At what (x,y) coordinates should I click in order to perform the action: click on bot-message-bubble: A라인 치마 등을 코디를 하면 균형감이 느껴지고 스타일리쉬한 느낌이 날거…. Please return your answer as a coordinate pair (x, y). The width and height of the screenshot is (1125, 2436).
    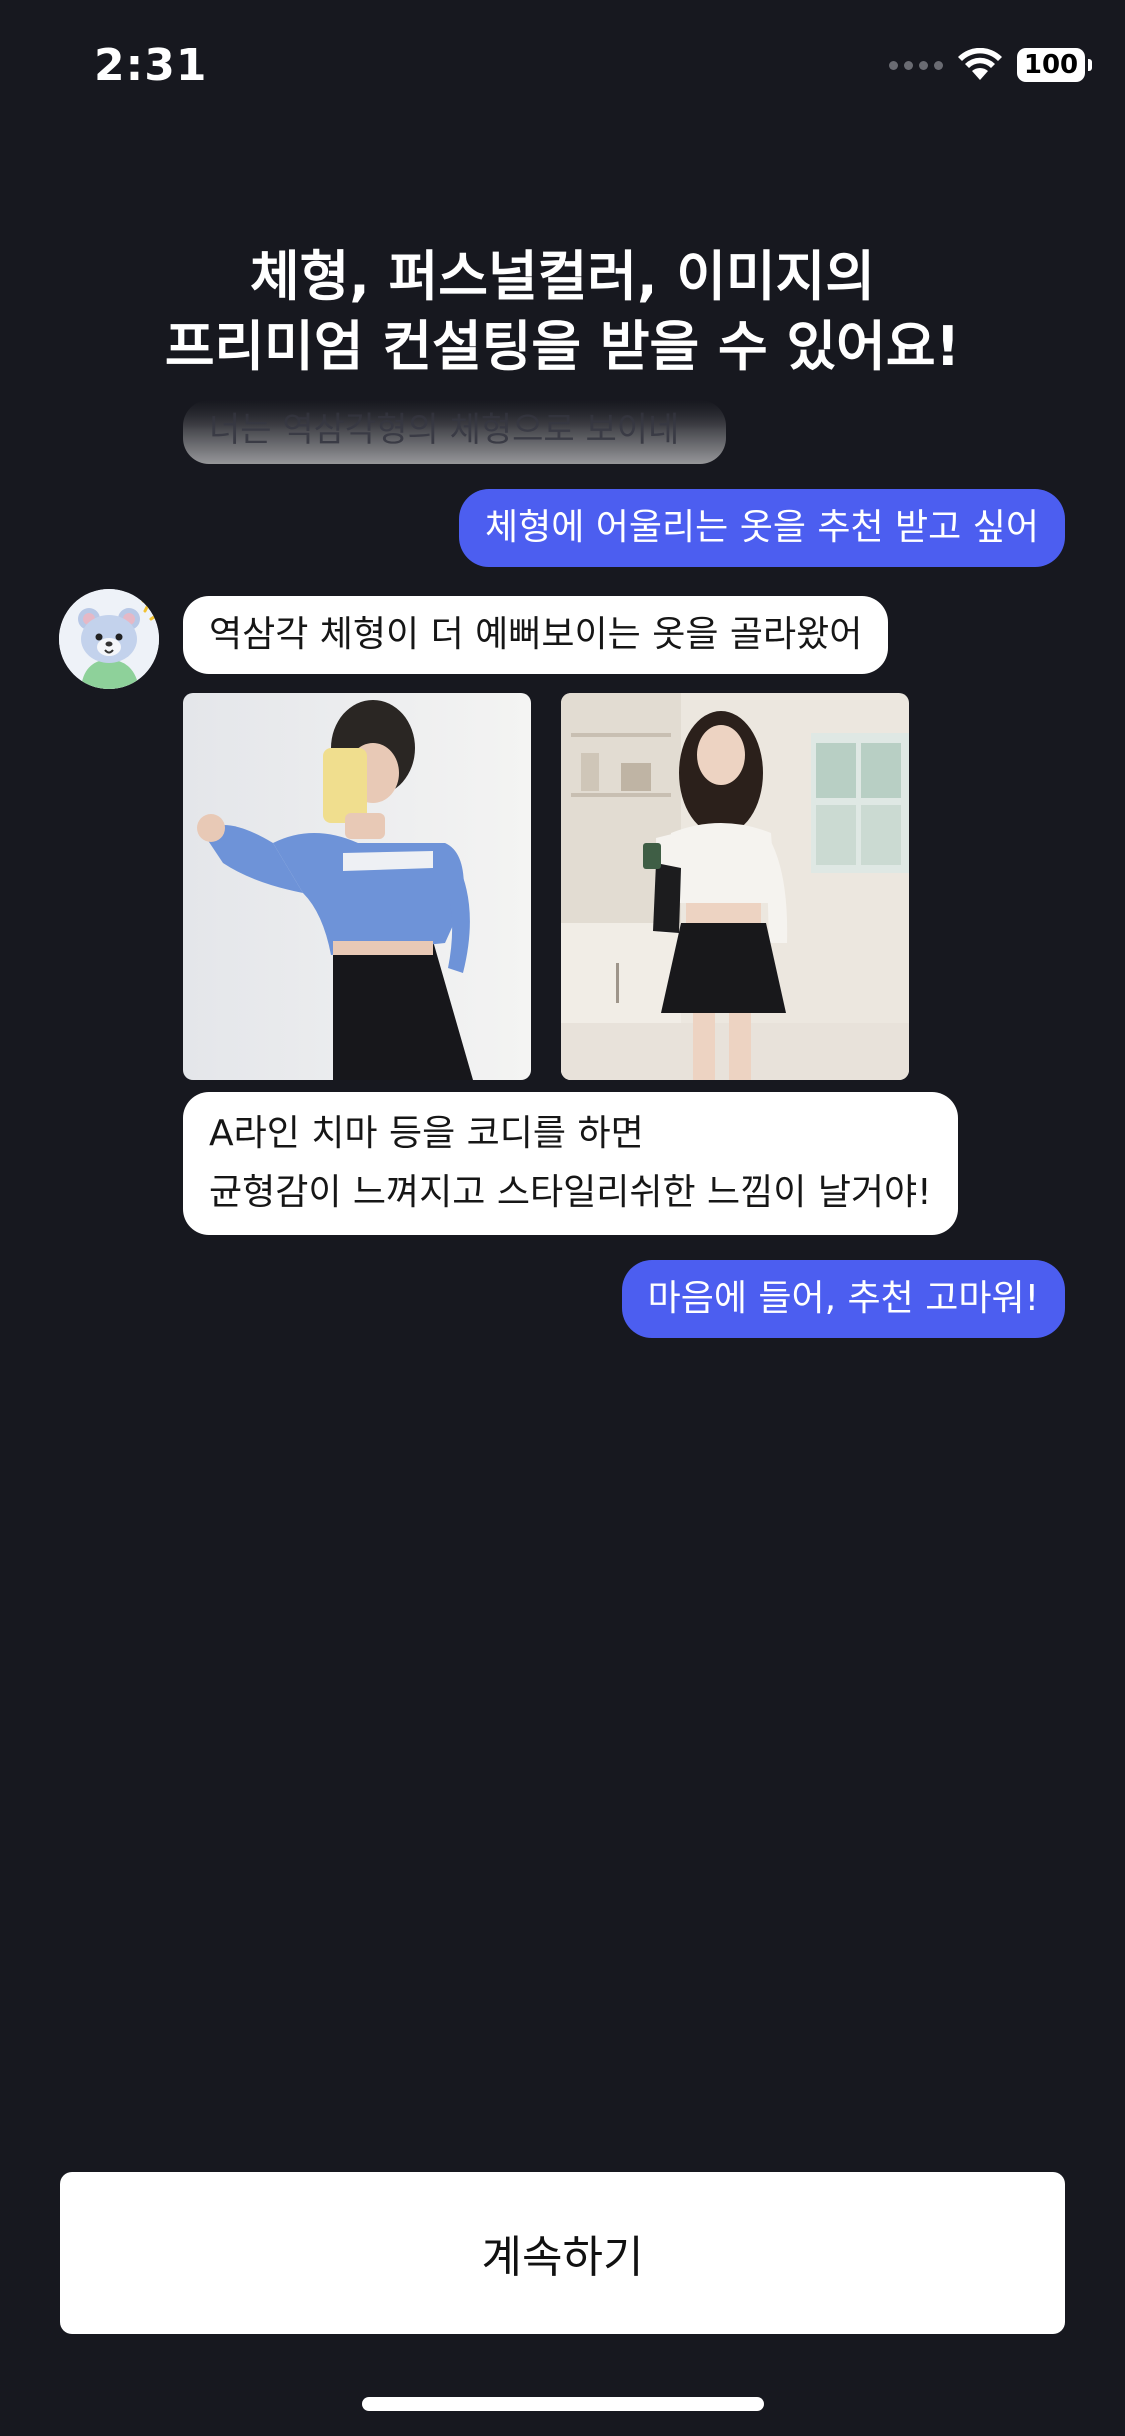
    Looking at the image, I should click on (570, 1163).